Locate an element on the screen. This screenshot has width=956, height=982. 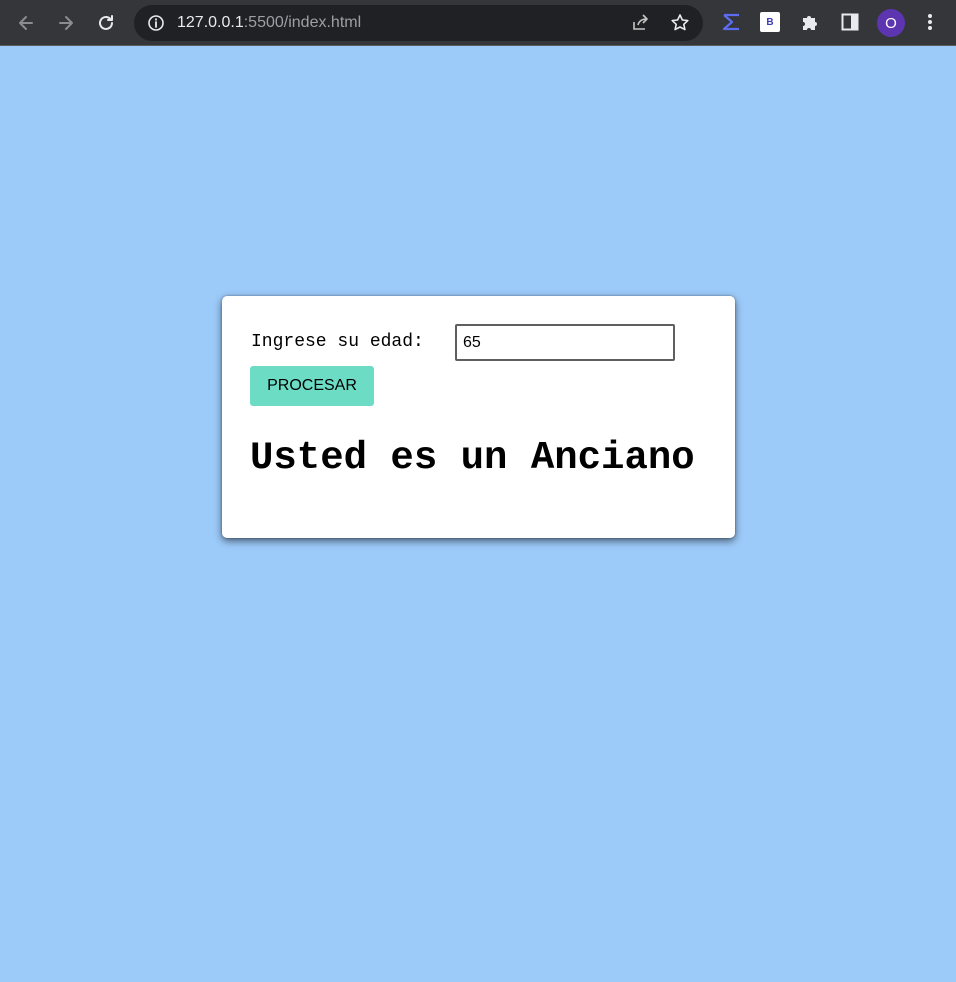
reload-icon is located at coordinates (106, 22).